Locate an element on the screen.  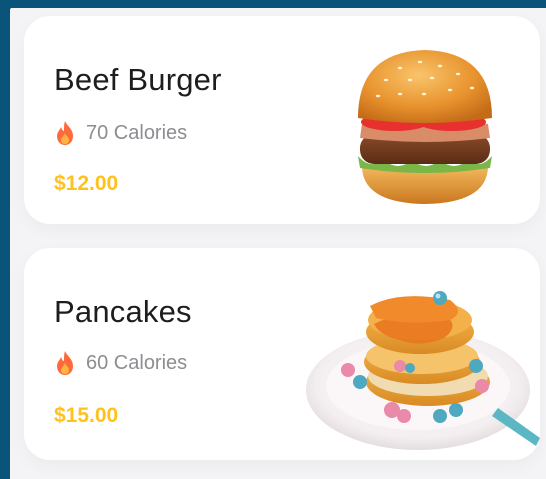
food-title: Beef Burger is located at coordinates (138, 79).